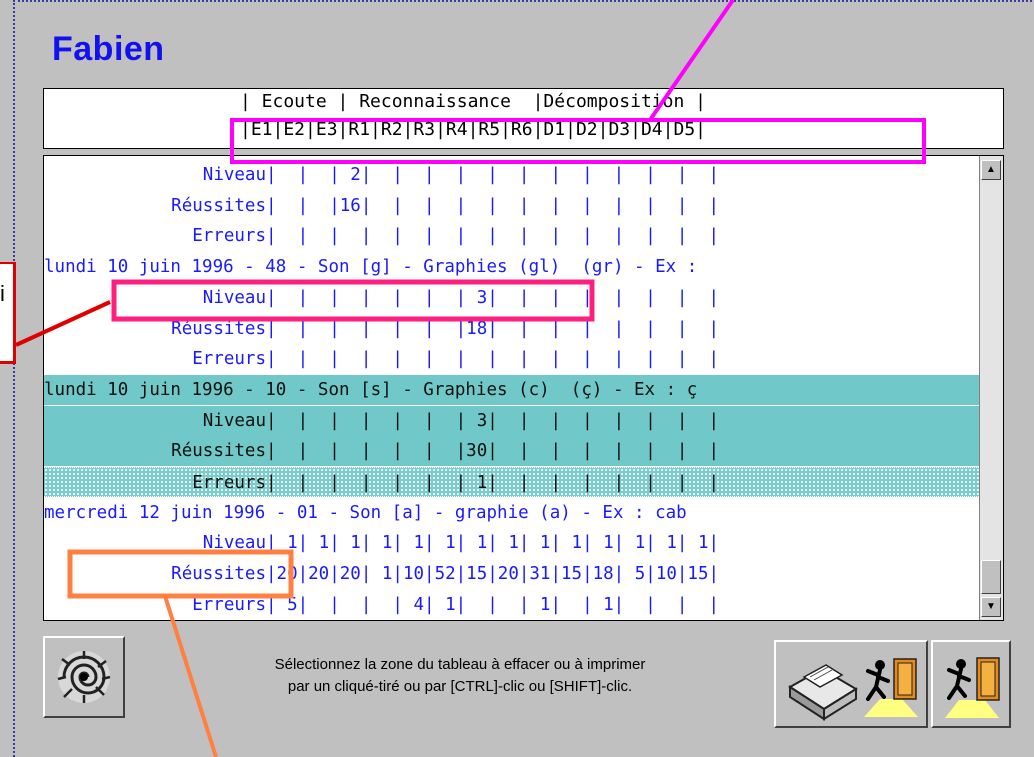  What do you see at coordinates (108, 49) in the screenshot?
I see `student-name-title: Fabien` at bounding box center [108, 49].